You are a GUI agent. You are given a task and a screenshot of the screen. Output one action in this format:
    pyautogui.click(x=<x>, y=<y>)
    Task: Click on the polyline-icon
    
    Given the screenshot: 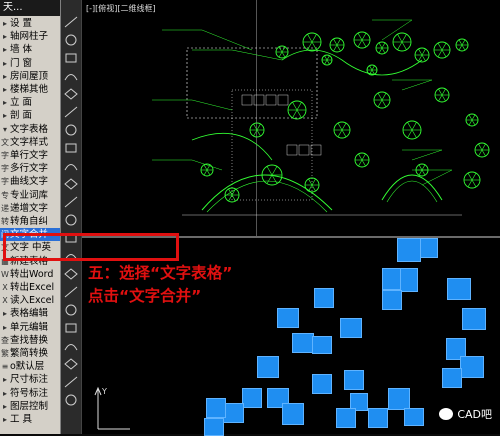 What is the action you would take?
    pyautogui.click(x=71, y=39)
    